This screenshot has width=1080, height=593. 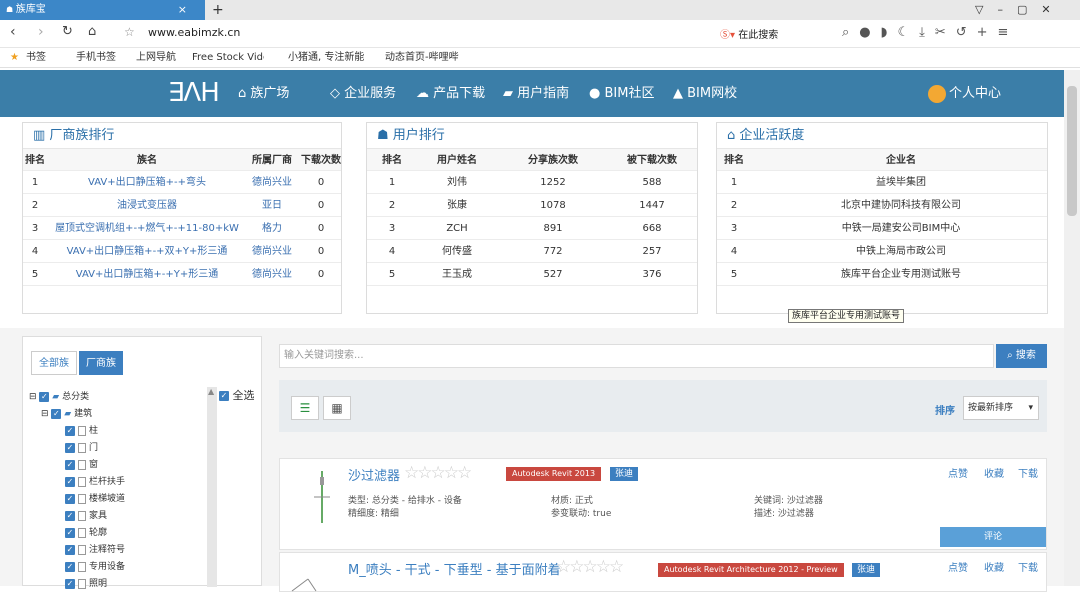 What do you see at coordinates (147, 228) in the screenshot?
I see `table-cell: 屋顶式空调机组+-+燃气+-+11-80+kW` at bounding box center [147, 228].